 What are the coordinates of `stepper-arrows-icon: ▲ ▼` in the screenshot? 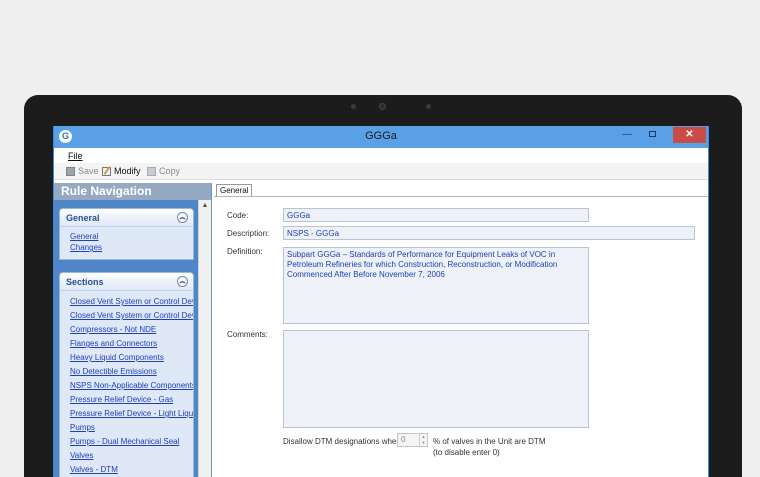 It's located at (423, 440).